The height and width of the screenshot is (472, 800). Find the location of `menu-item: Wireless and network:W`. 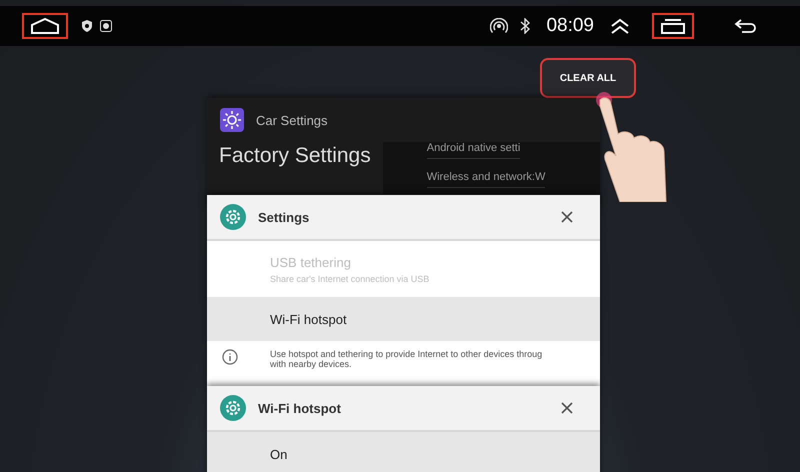

menu-item: Wireless and network:W is located at coordinates (486, 179).